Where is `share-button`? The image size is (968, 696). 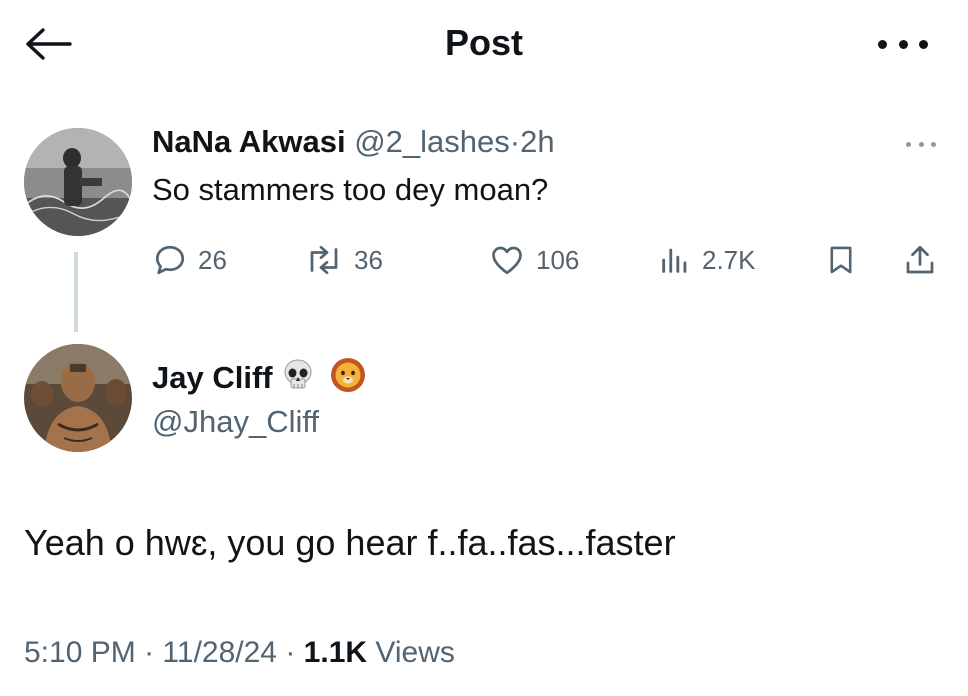 share-button is located at coordinates (920, 260).